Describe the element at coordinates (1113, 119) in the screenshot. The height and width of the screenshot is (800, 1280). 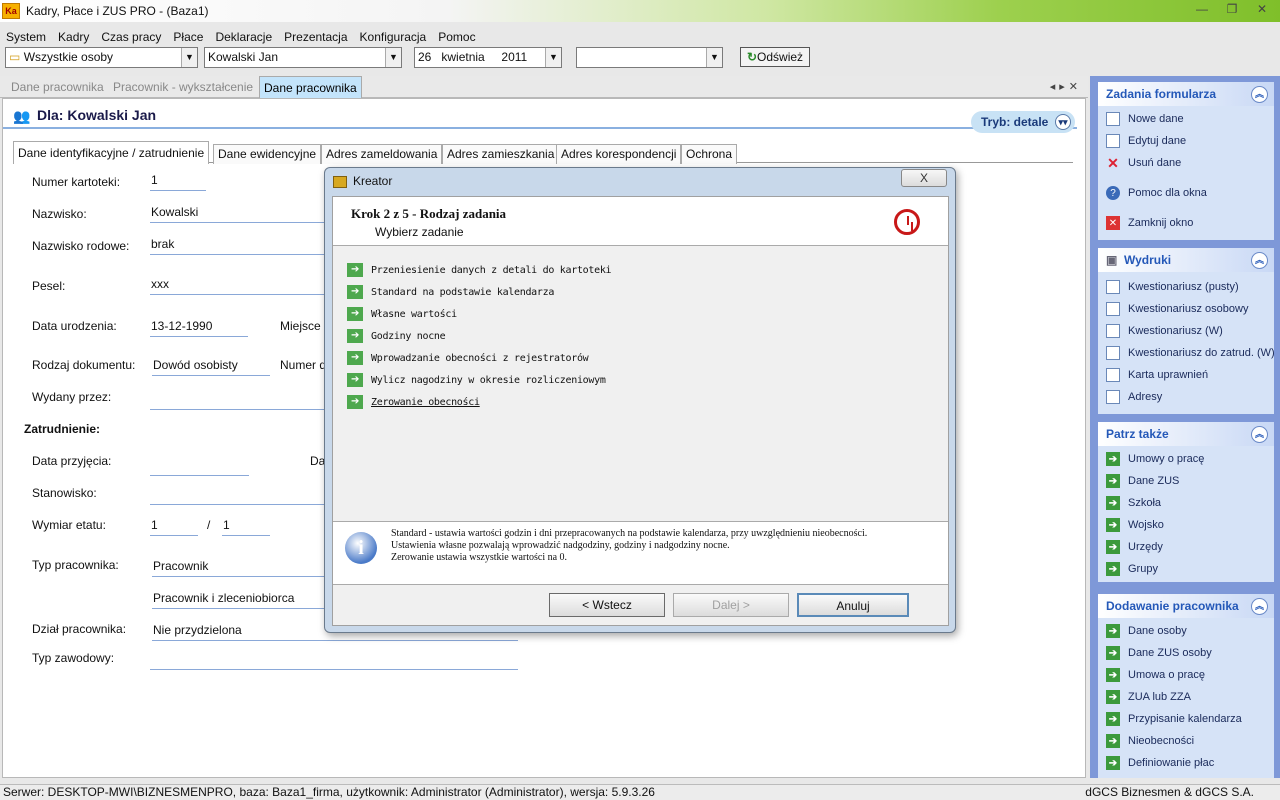
I see `document-icon` at that location.